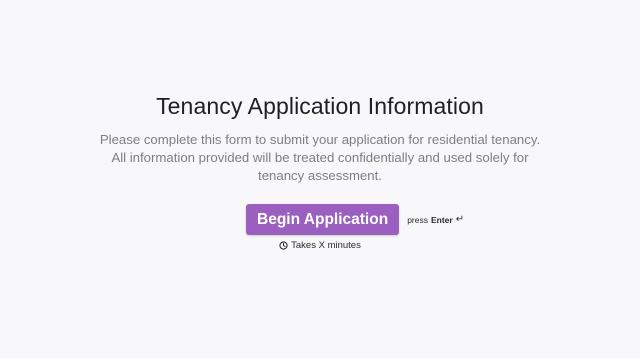  What do you see at coordinates (417, 219) in the screenshot?
I see `press-label: press` at bounding box center [417, 219].